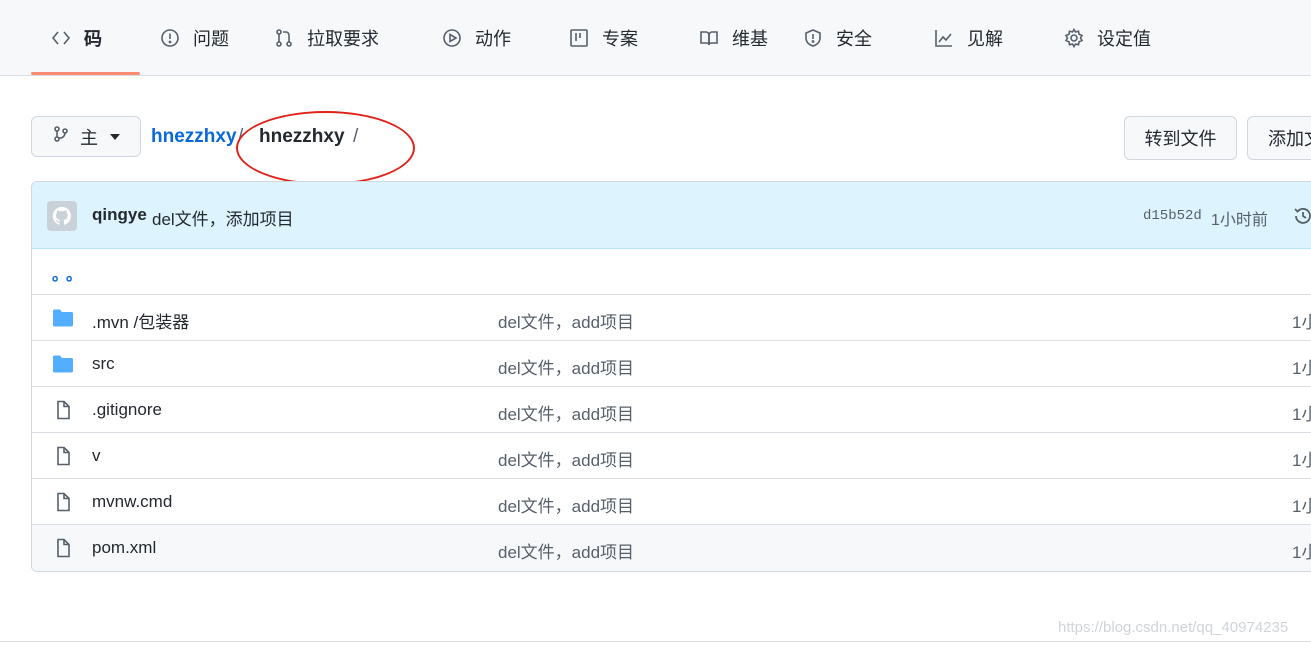 Image resolution: width=1311 pixels, height=647 pixels. What do you see at coordinates (1172, 216) in the screenshot?
I see `commit-sha: d15b52d` at bounding box center [1172, 216].